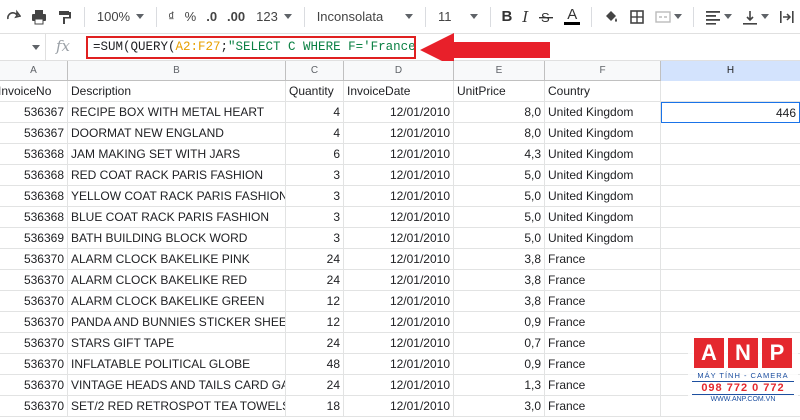 The image size is (800, 420). Describe the element at coordinates (177, 406) in the screenshot. I see `cell-description: SET/2 RED RETROSPOT TEA TOWELS` at that location.